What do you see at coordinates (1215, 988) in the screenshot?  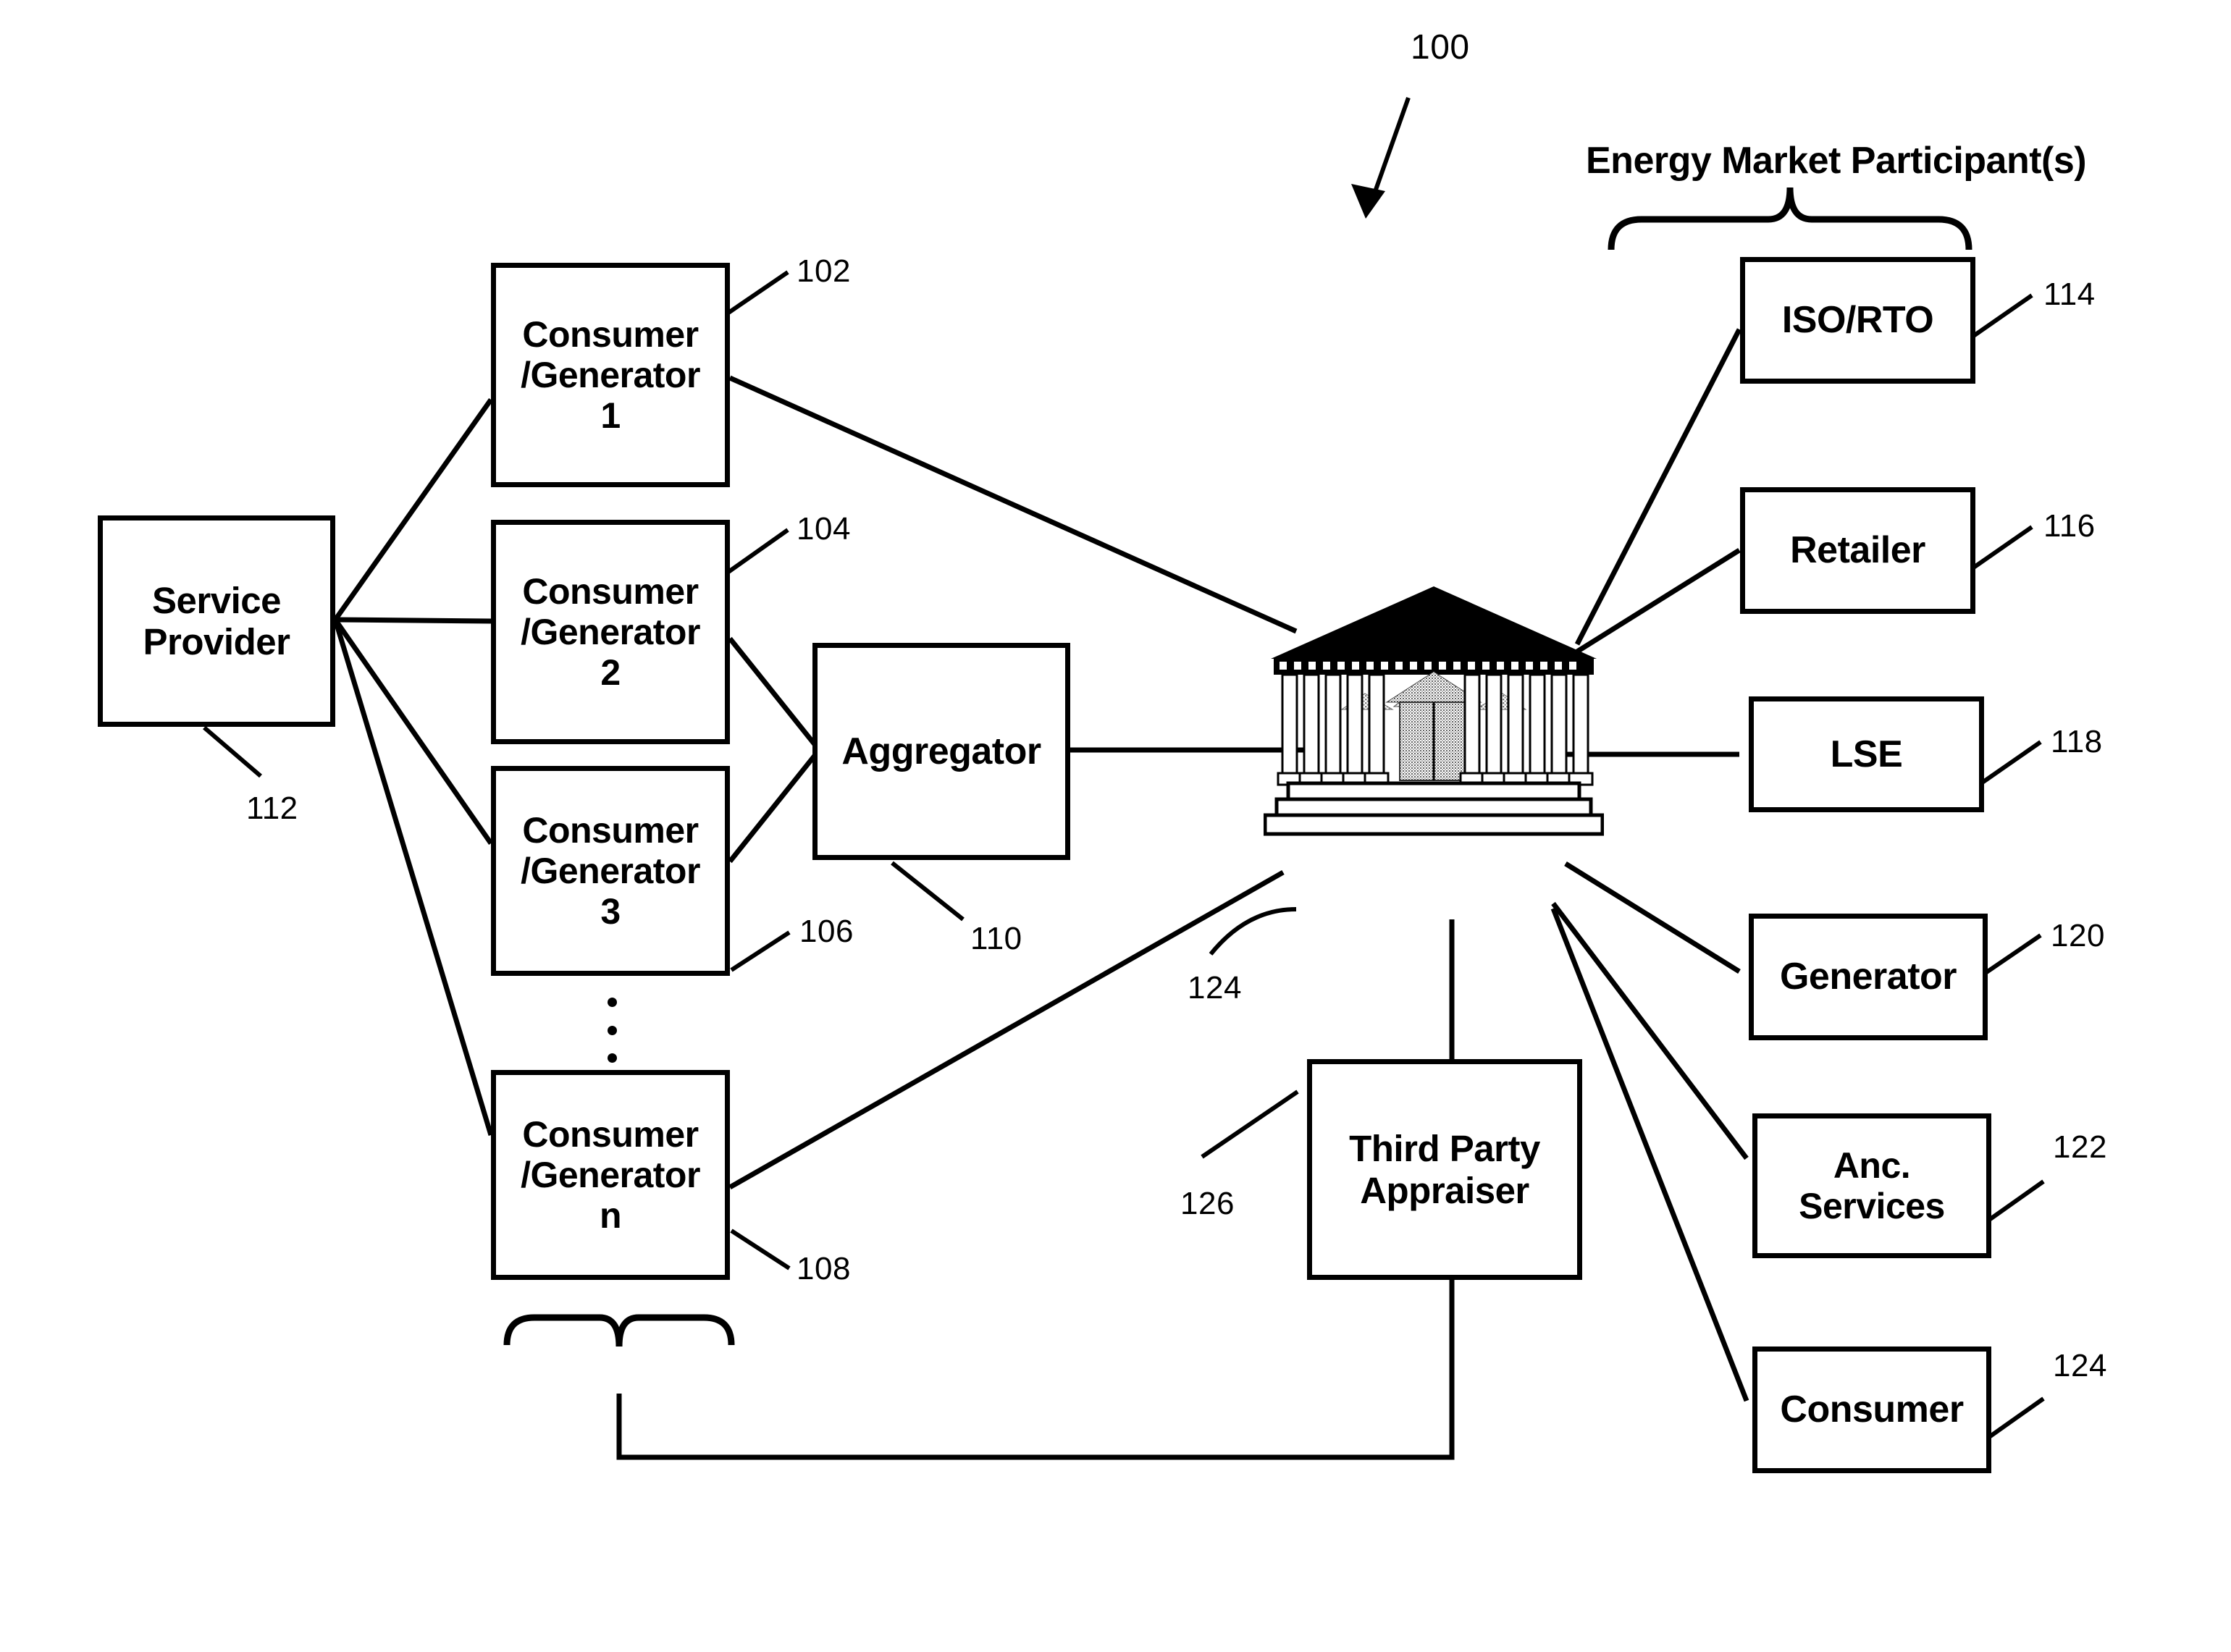 I see `ref-124-exchange: 124` at bounding box center [1215, 988].